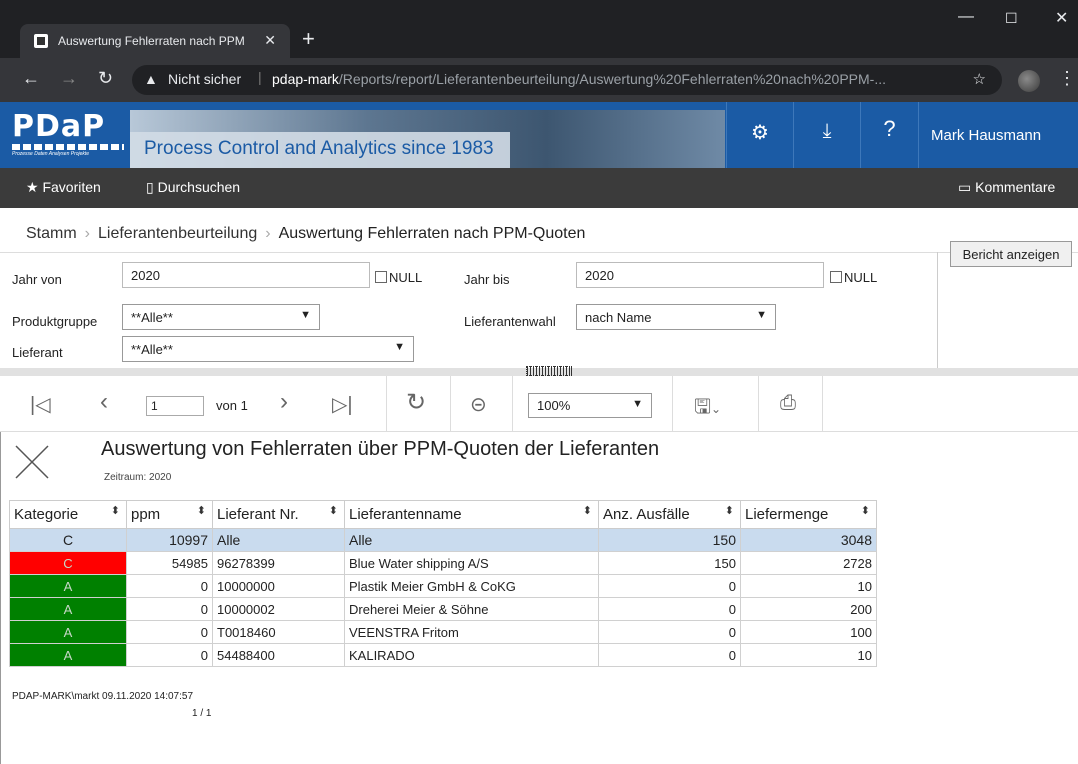  Describe the element at coordinates (478, 404) in the screenshot. I see `back-to-parent-icon: ⊝` at that location.